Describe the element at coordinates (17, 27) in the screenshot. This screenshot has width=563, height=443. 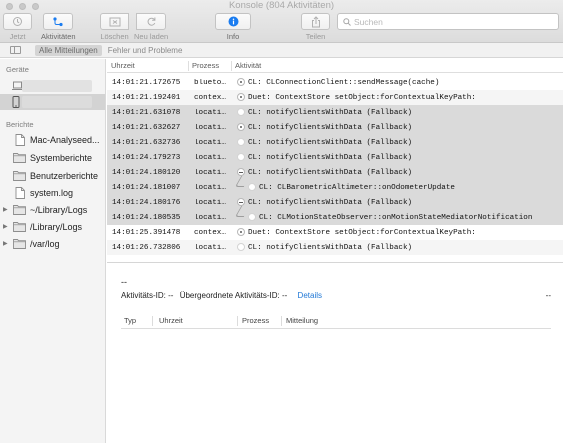
I see `now-button: Jetzt` at that location.